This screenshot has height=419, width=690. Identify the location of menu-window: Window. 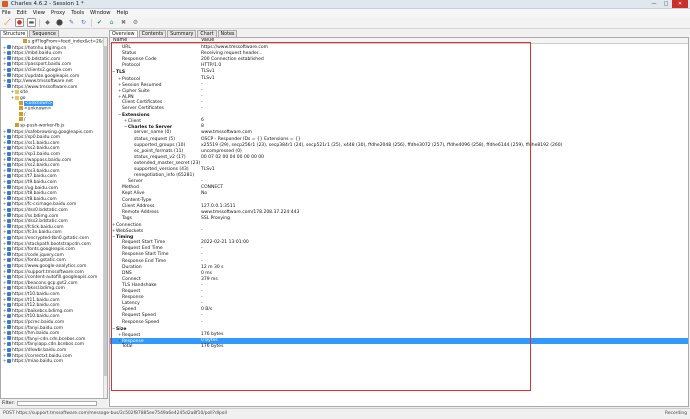
(100, 13).